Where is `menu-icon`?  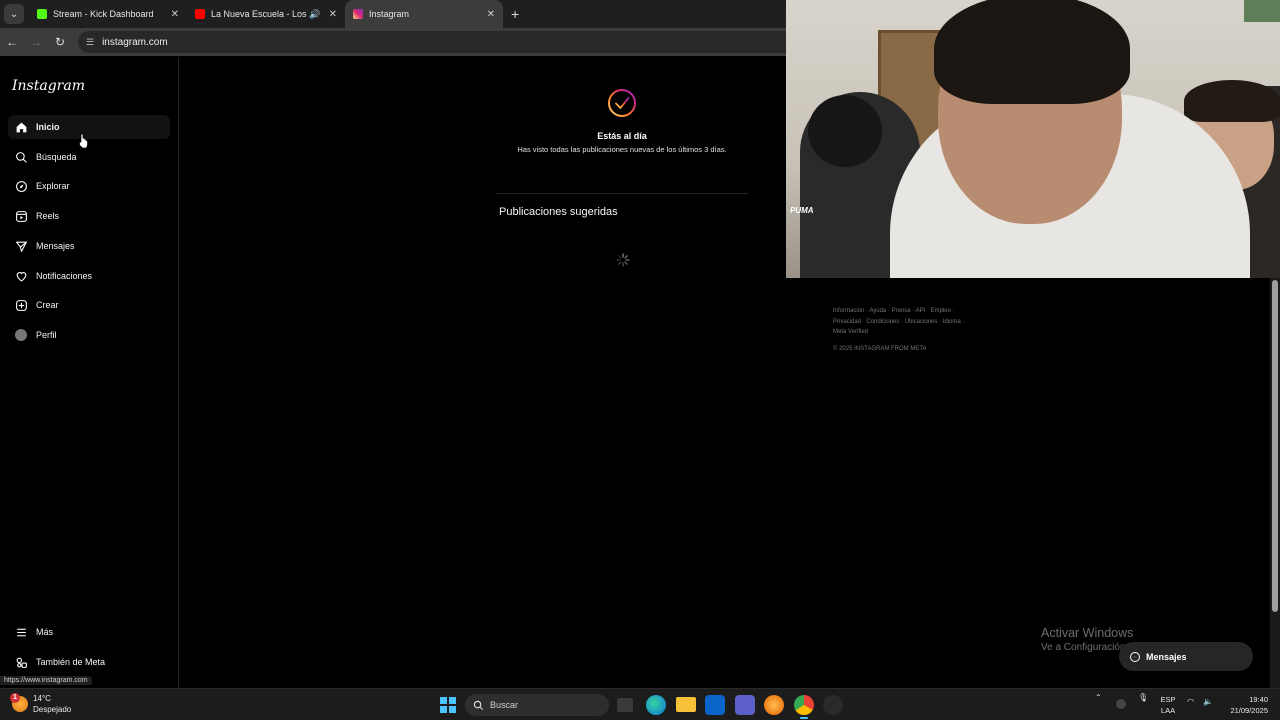
menu-icon is located at coordinates (21, 632).